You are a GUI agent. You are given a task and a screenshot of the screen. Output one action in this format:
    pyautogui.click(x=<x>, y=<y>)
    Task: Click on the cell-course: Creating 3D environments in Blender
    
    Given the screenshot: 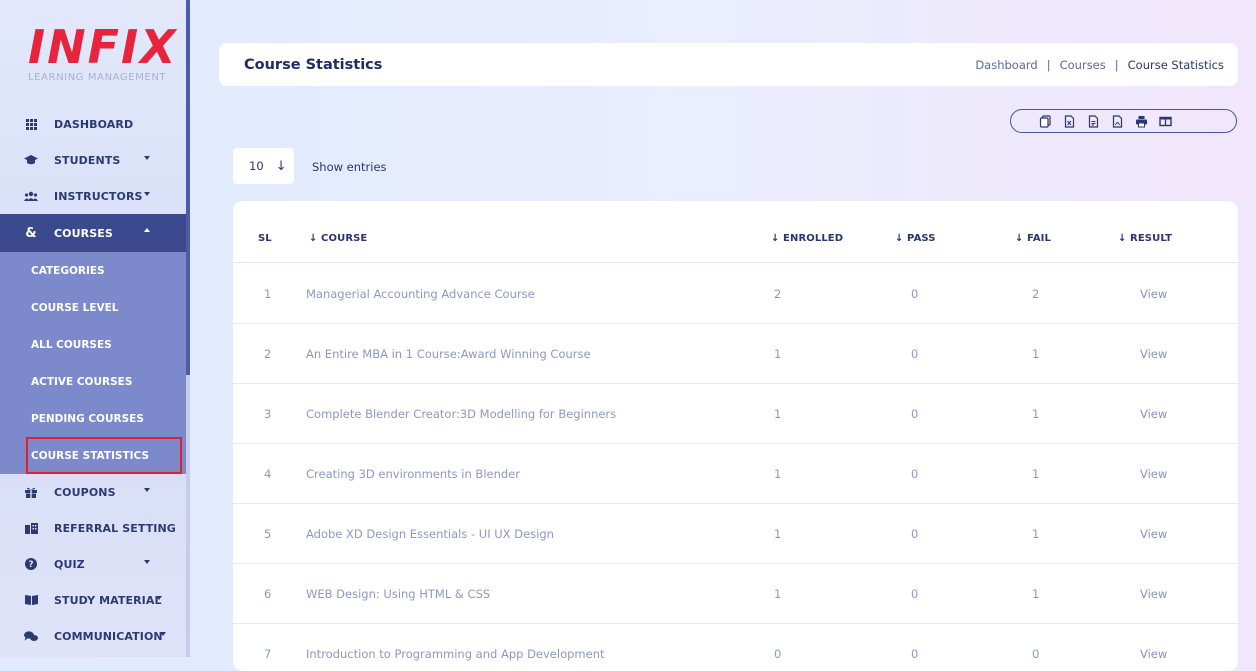 What is the action you would take?
    pyautogui.click(x=413, y=474)
    